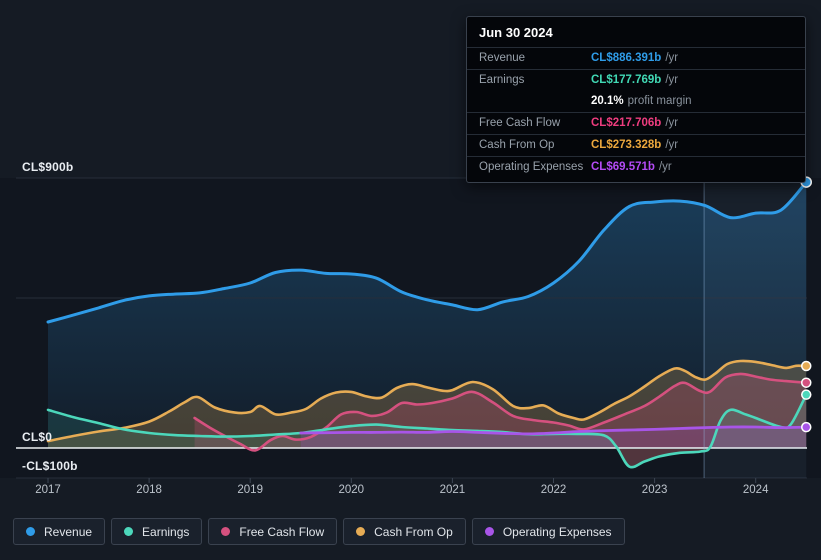 This screenshot has width=821, height=560. I want to click on tooltip-row-label: Earnings, so click(502, 80).